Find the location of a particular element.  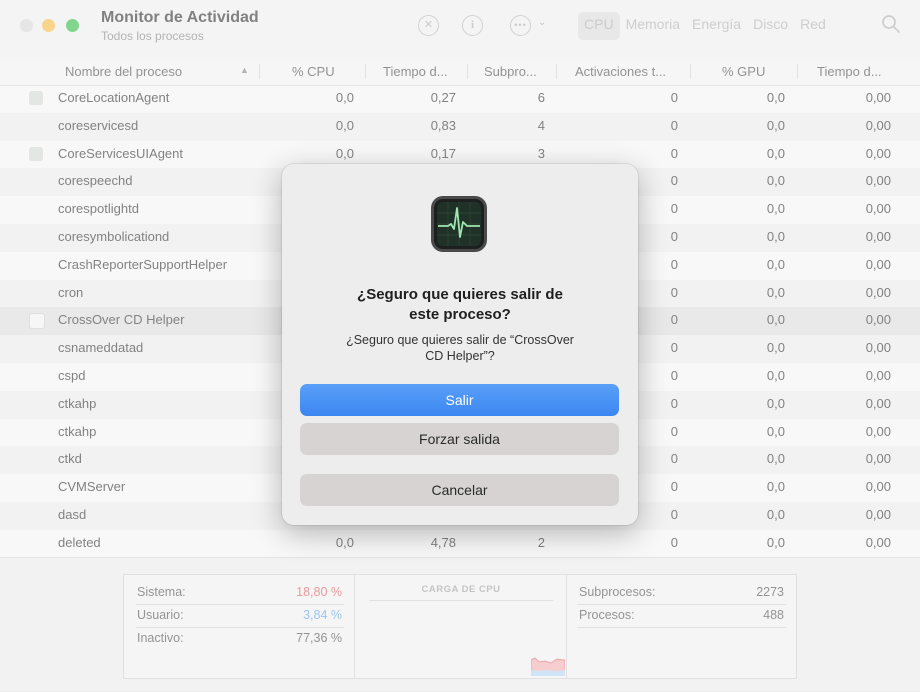

activity-monitor-app-icon is located at coordinates (459, 224).